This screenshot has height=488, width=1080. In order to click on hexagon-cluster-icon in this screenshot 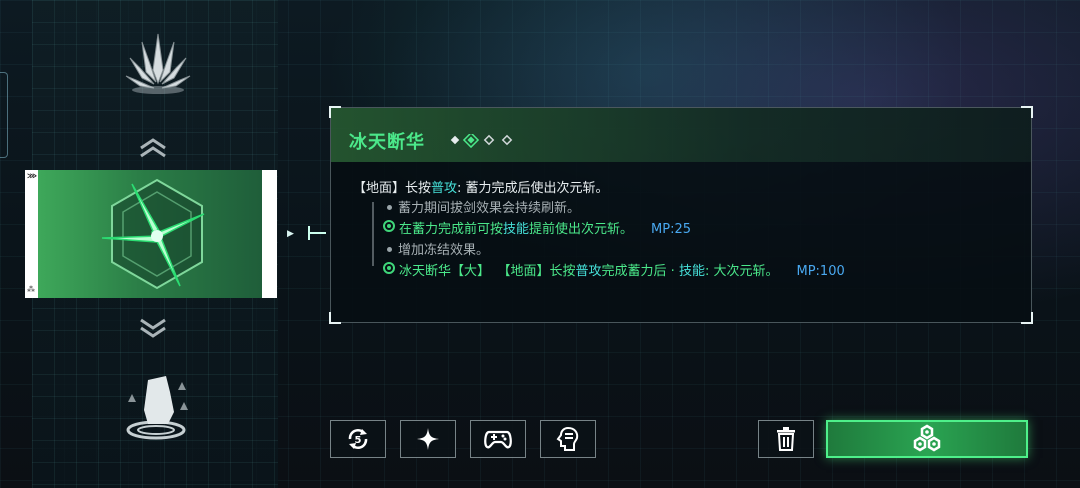, I will do `click(927, 438)`.